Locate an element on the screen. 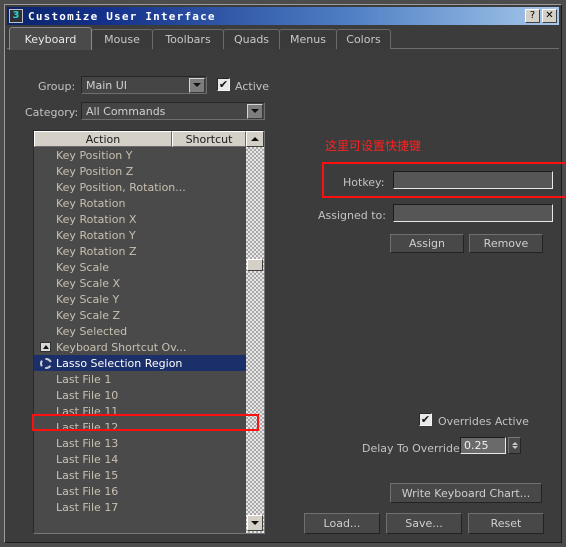 The image size is (566, 547). tab-toolbars: Toolbars is located at coordinates (188, 39).